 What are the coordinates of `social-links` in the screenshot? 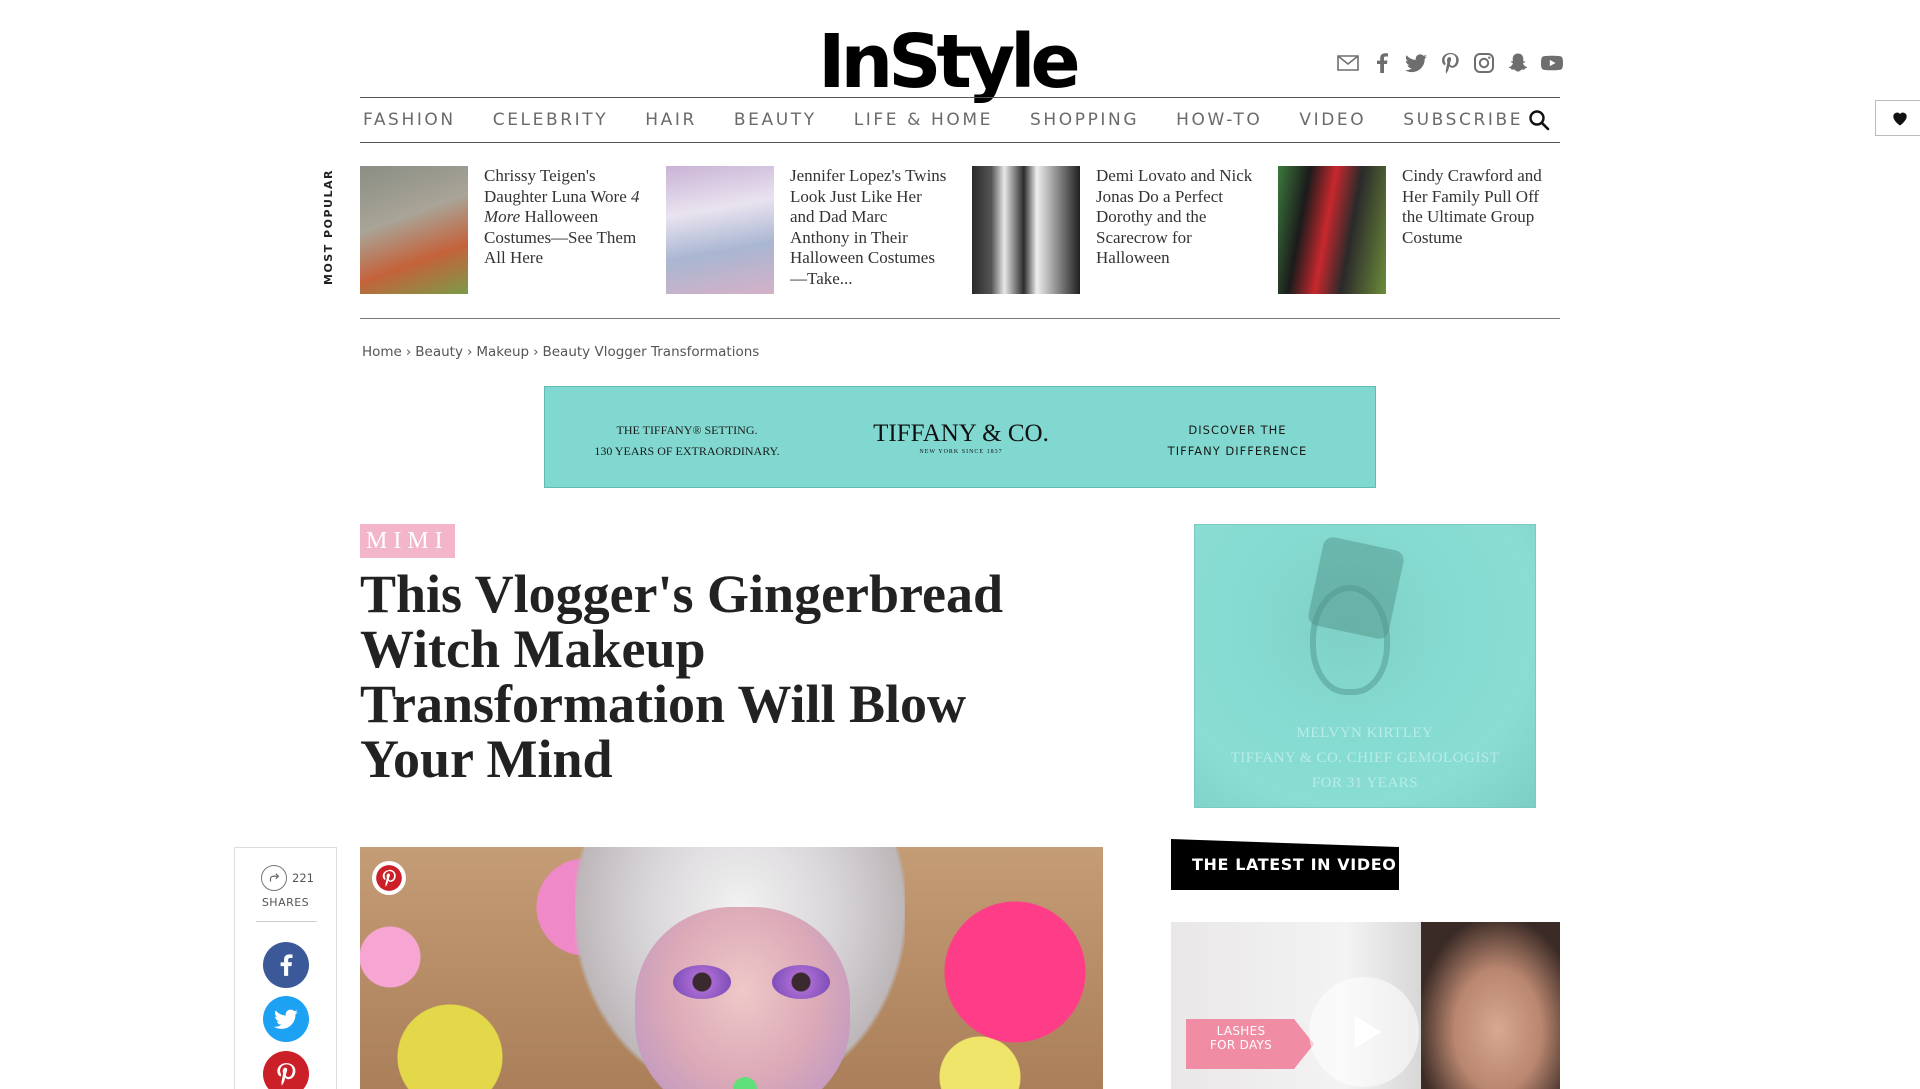 It's located at (1449, 62).